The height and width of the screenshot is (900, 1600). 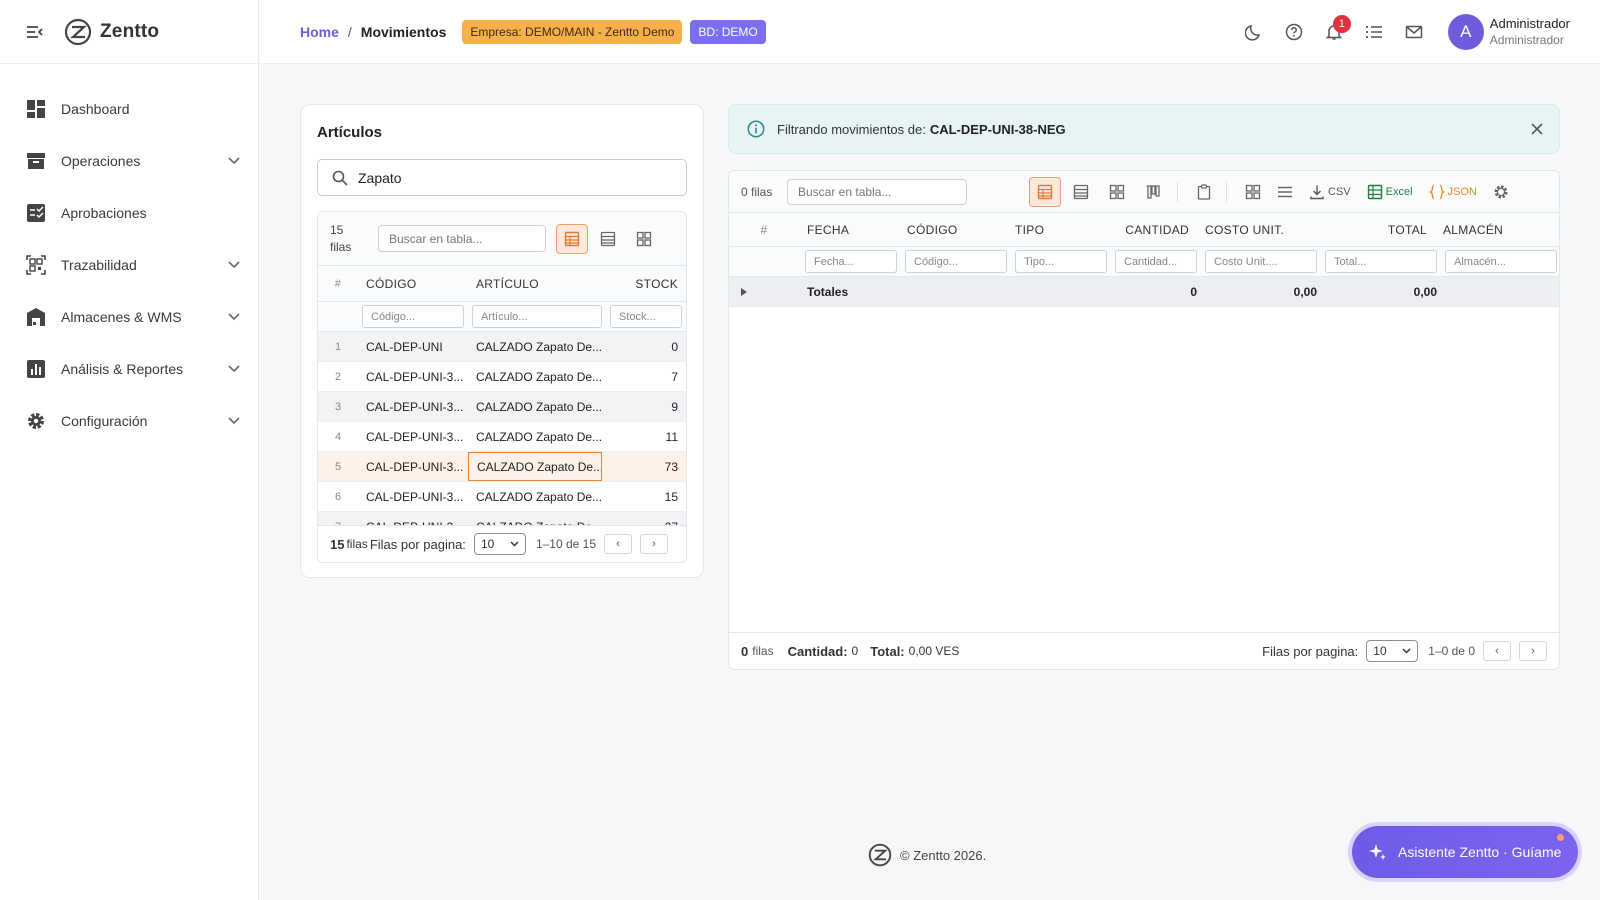 I want to click on sidebar-item-label: Operaciones, so click(x=101, y=161).